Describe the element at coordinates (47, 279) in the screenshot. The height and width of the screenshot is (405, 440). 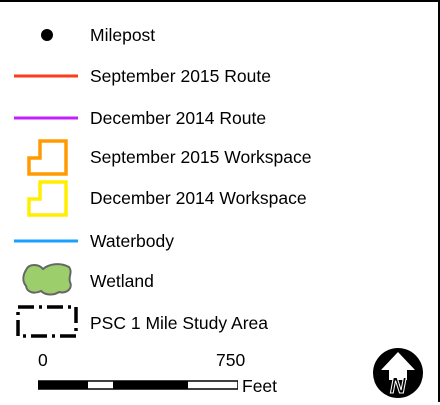
I see `wetland-polygon-icon` at that location.